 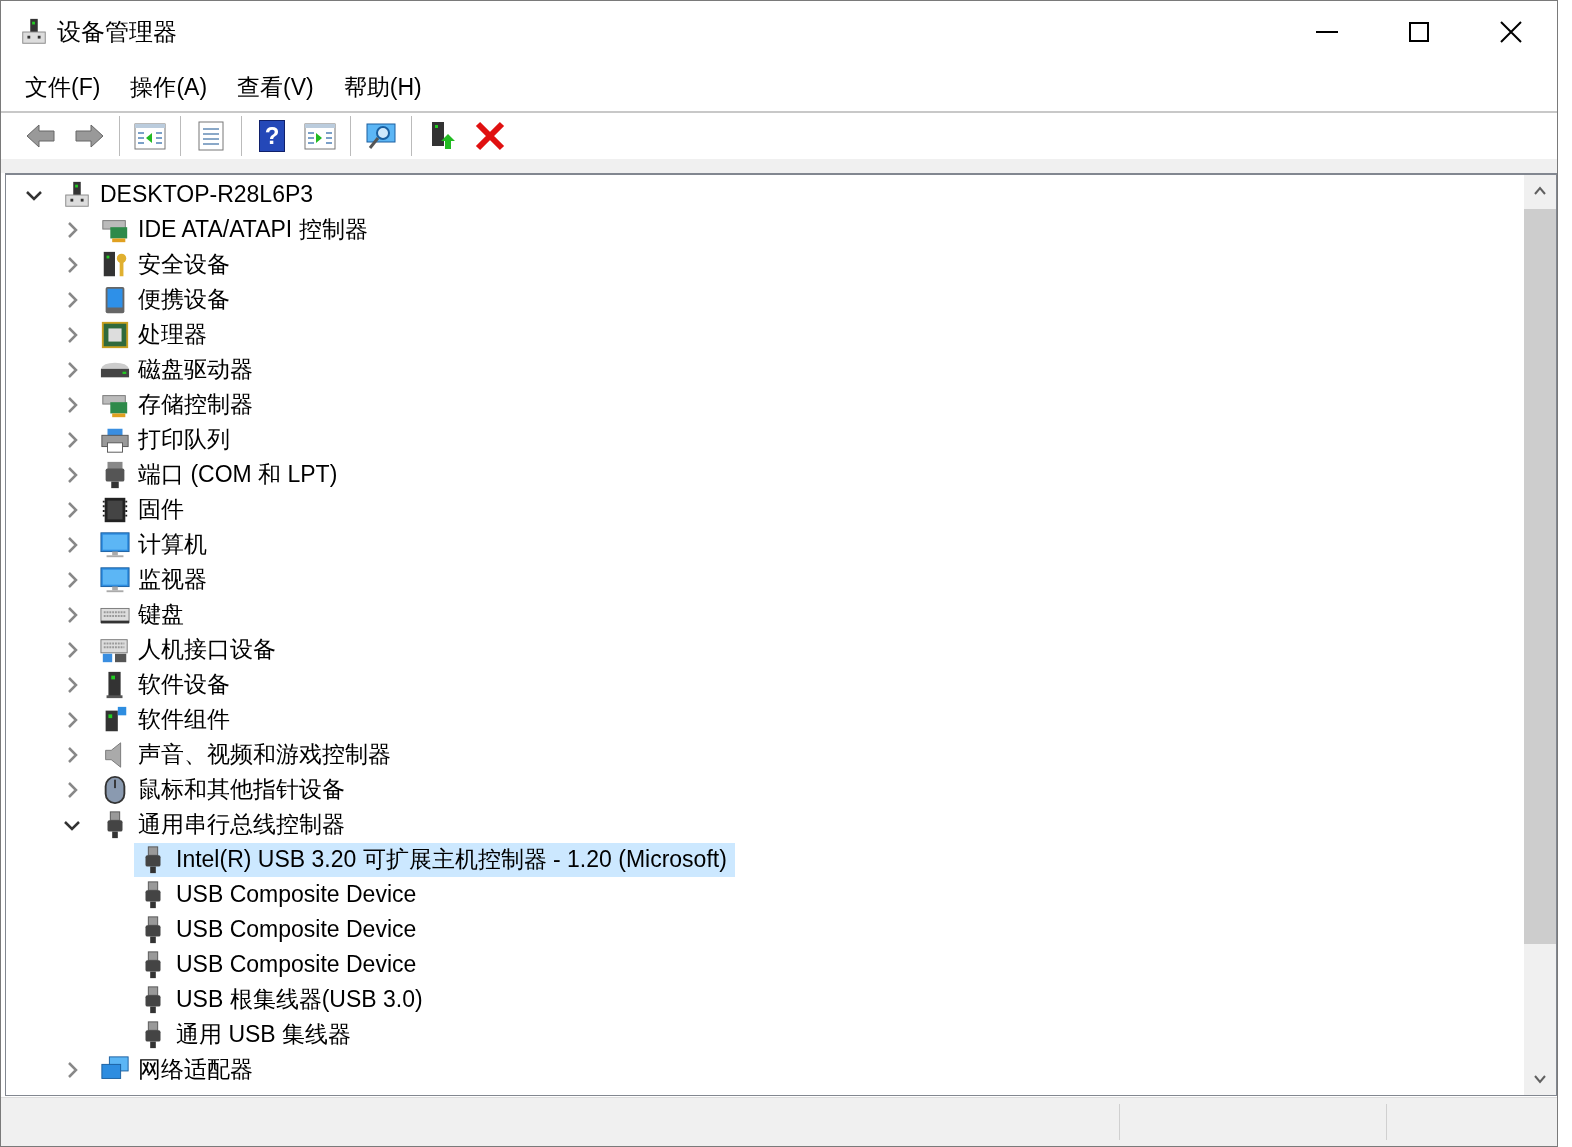 What do you see at coordinates (1327, 32) in the screenshot?
I see `minimize-icon` at bounding box center [1327, 32].